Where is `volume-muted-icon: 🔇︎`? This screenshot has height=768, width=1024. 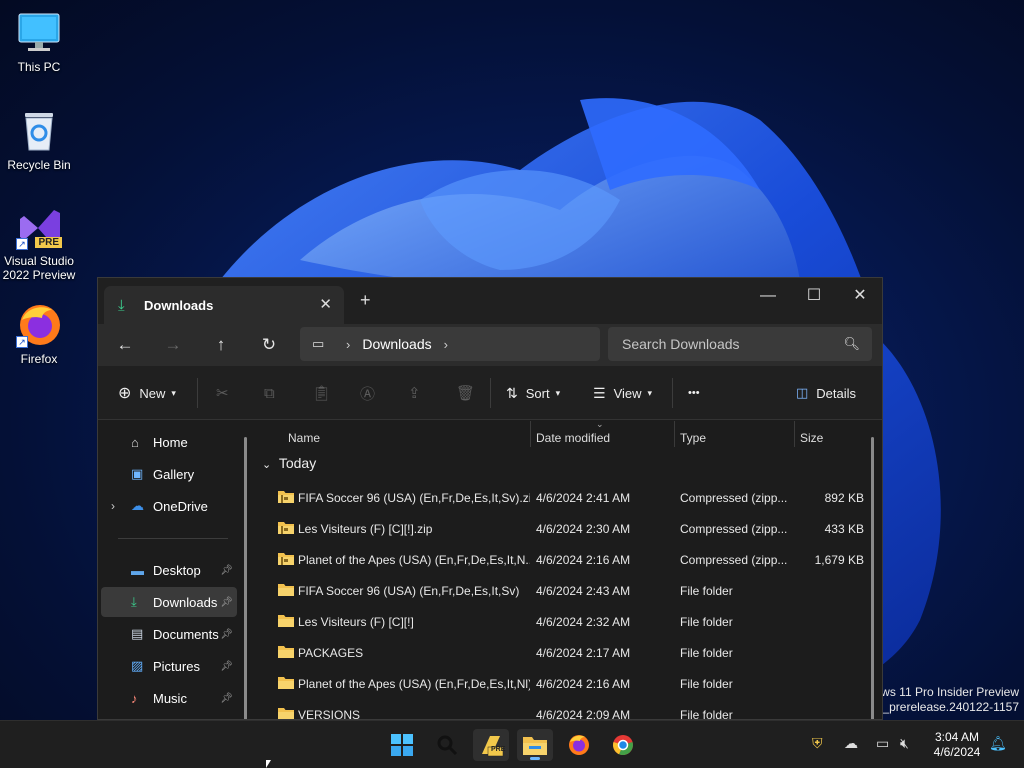 volume-muted-icon: 🔇︎ is located at coordinates (904, 743).